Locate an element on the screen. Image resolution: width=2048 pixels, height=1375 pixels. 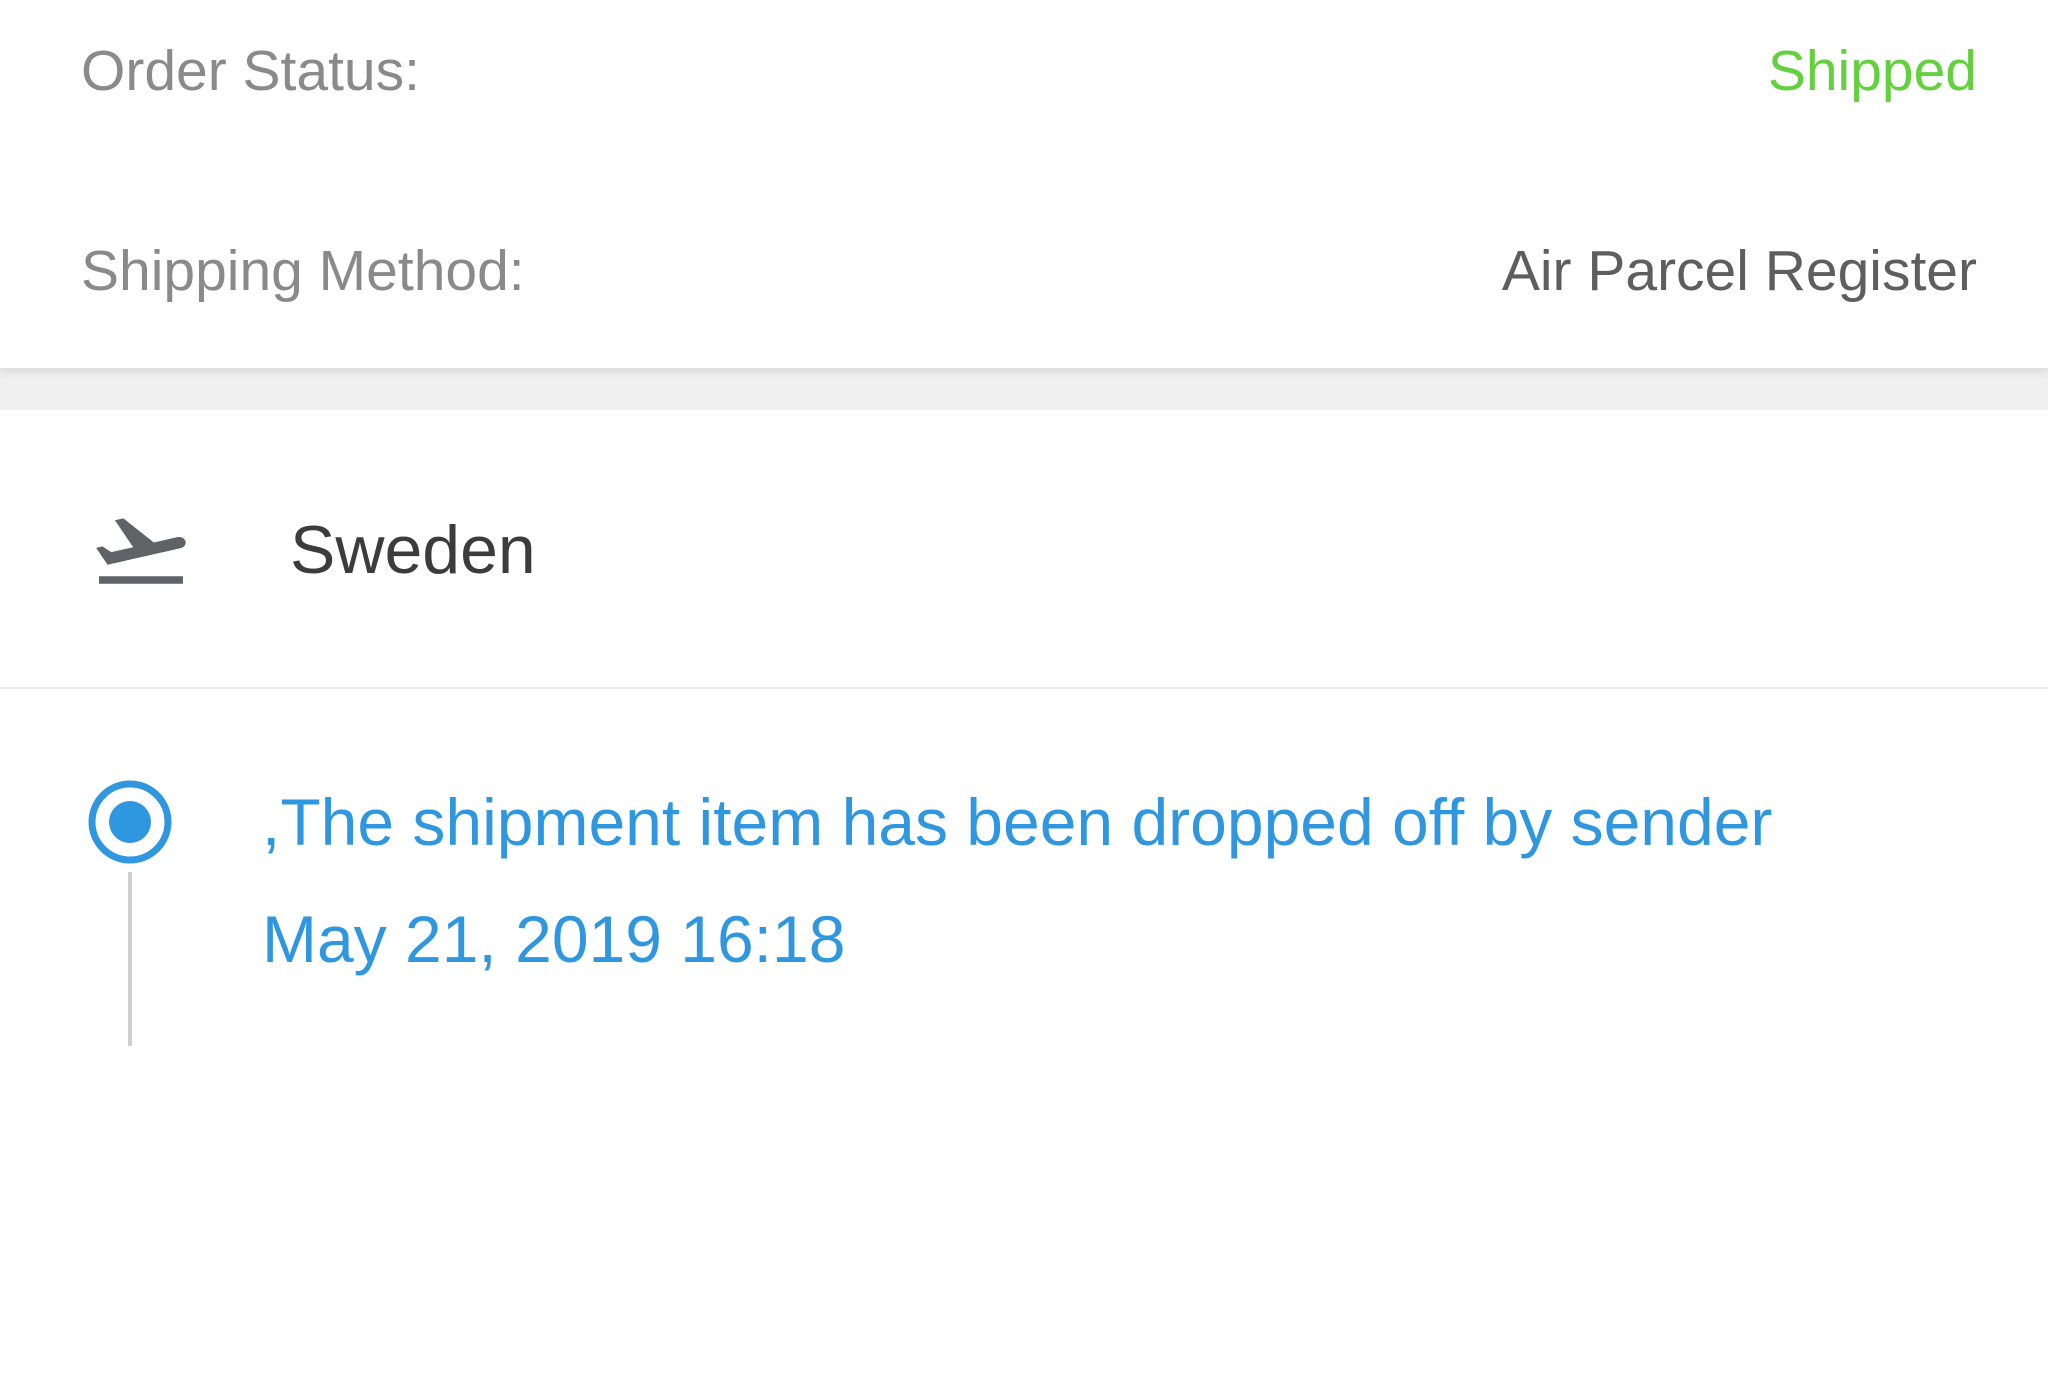
shipping-method-row: Shipping Method: Air Parcel Register is located at coordinates (1029, 271).